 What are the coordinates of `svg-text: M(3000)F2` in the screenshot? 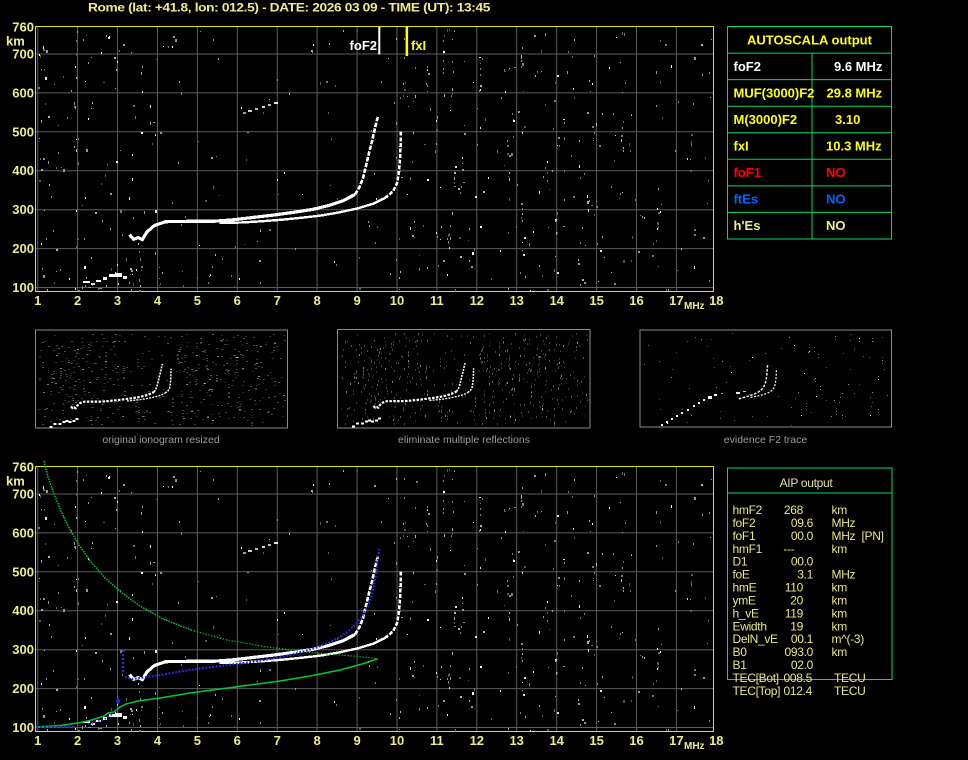 It's located at (766, 119).